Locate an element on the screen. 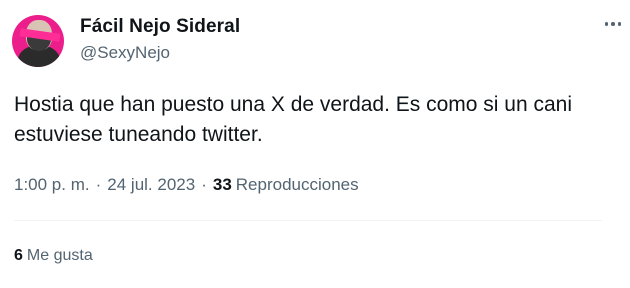 Image resolution: width=630 pixels, height=288 pixels. views-label: Reproducciones is located at coordinates (297, 184).